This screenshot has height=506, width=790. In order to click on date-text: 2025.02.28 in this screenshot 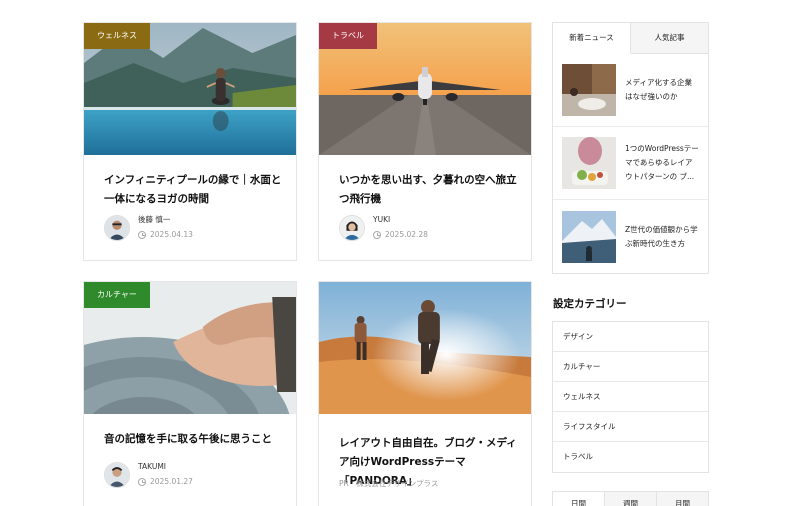, I will do `click(406, 234)`.